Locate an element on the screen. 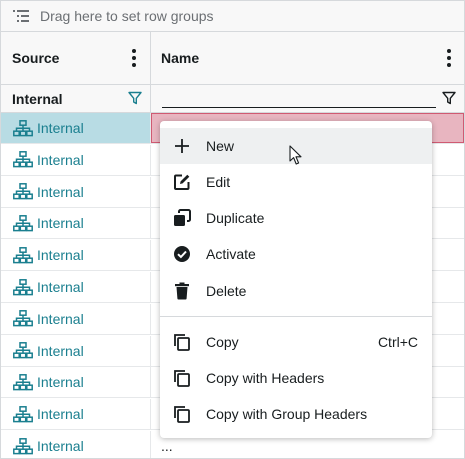 Image resolution: width=465 pixels, height=459 pixels. menu-item-label: Activate is located at coordinates (231, 254).